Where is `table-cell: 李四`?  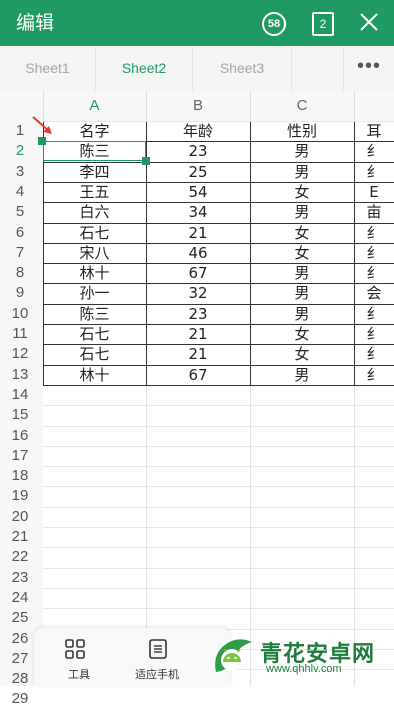
table-cell: 李四 is located at coordinates (94, 172).